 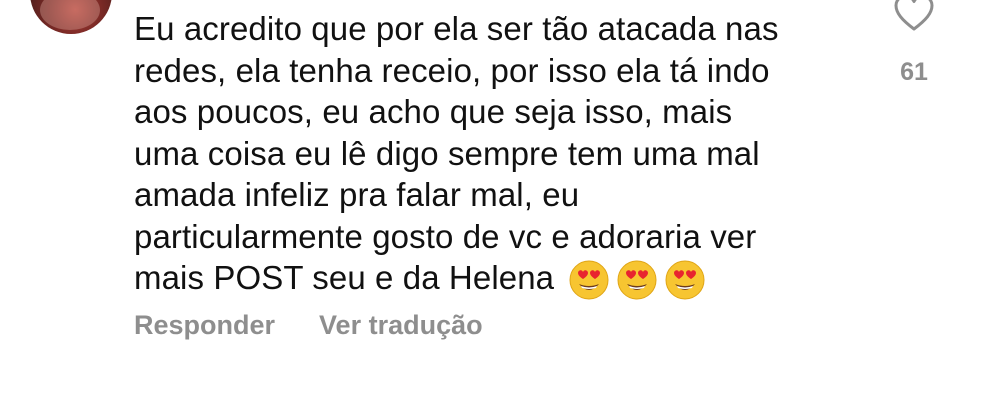 What do you see at coordinates (914, 16) in the screenshot?
I see `heart-outline-icon` at bounding box center [914, 16].